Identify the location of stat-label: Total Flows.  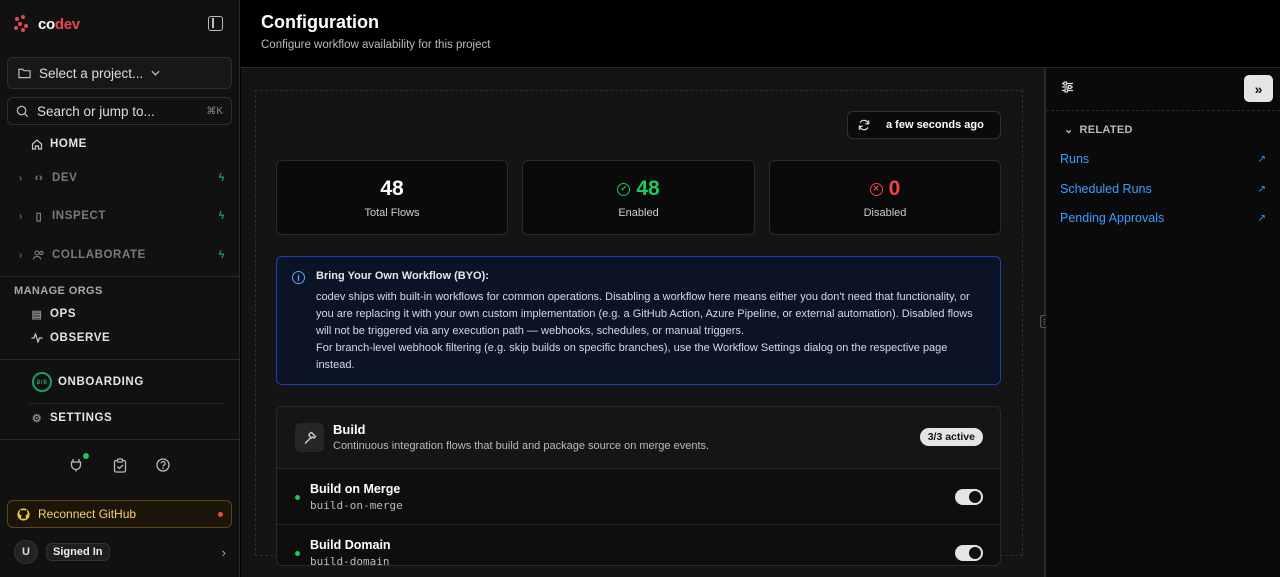
(392, 213).